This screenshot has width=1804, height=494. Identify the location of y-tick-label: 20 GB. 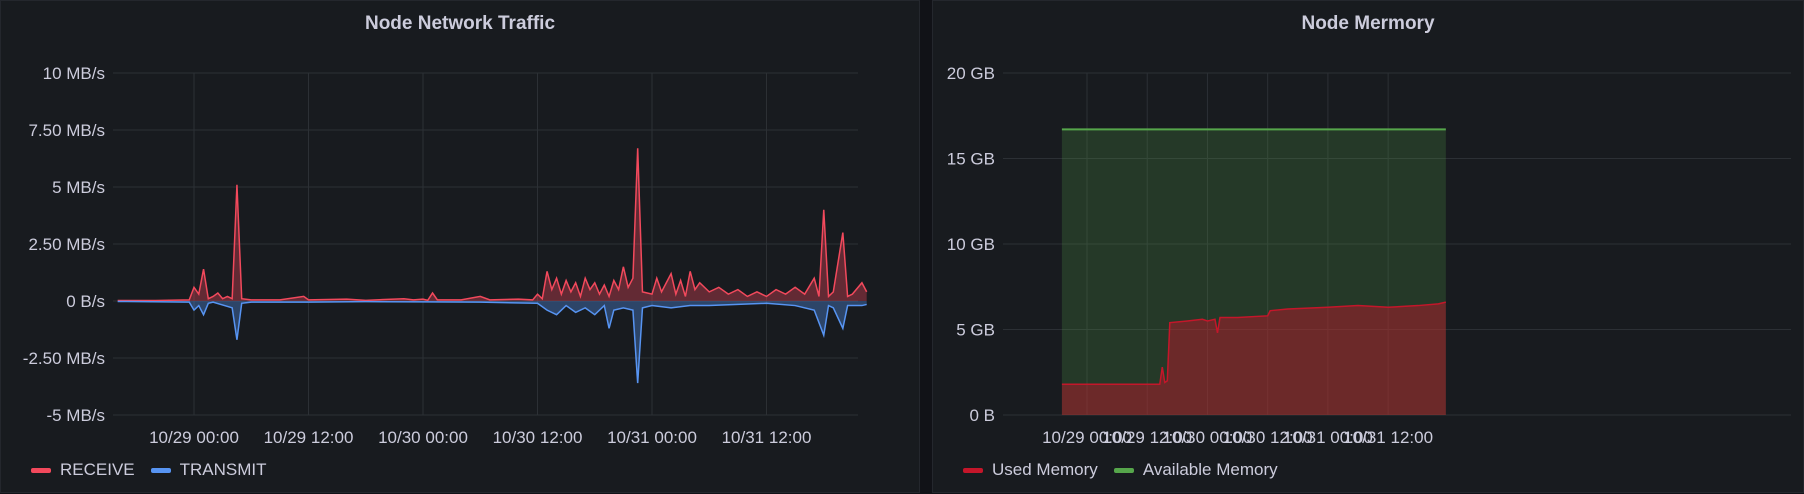
(971, 73).